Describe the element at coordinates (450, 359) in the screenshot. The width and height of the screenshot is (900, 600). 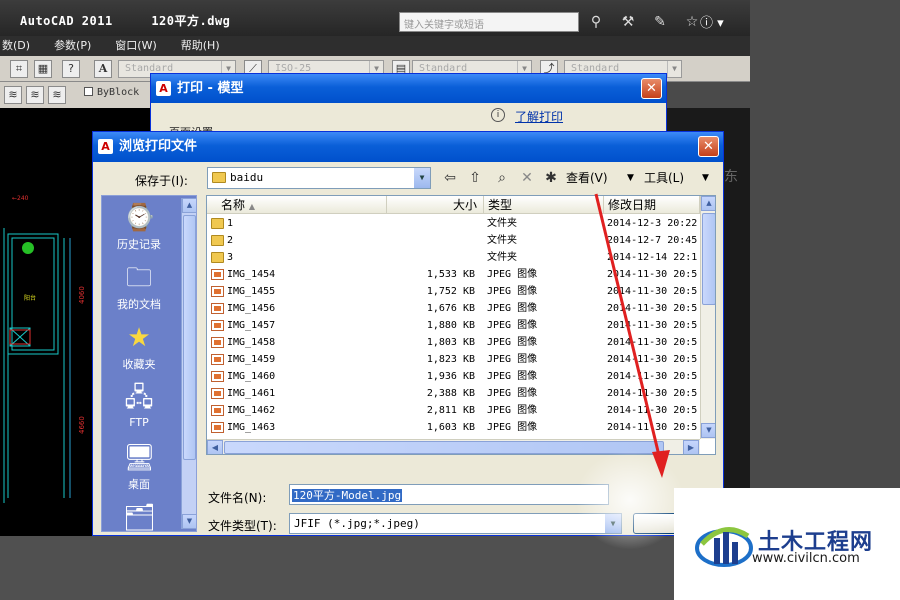
I see `file-size-cell: 1,823 KB` at that location.